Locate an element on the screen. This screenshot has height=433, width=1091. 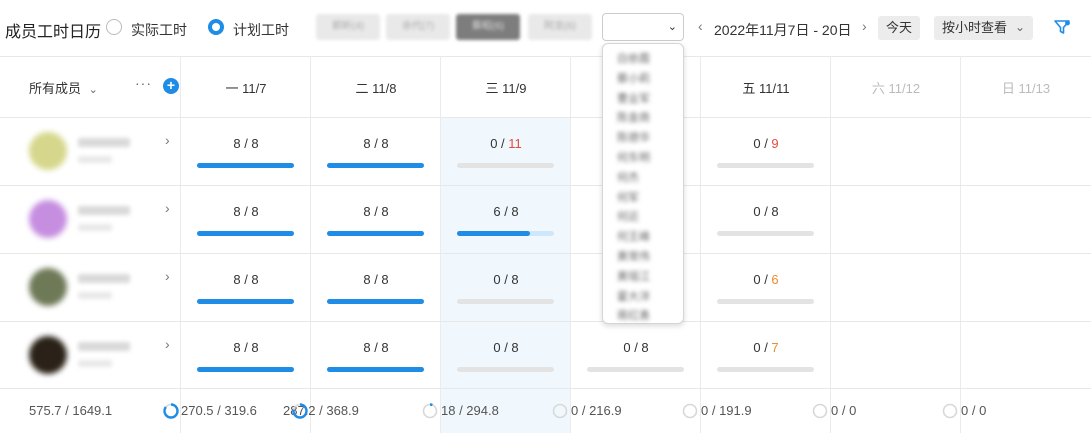
all-members-filter: 所有成员 ⌄ is located at coordinates (63, 87).